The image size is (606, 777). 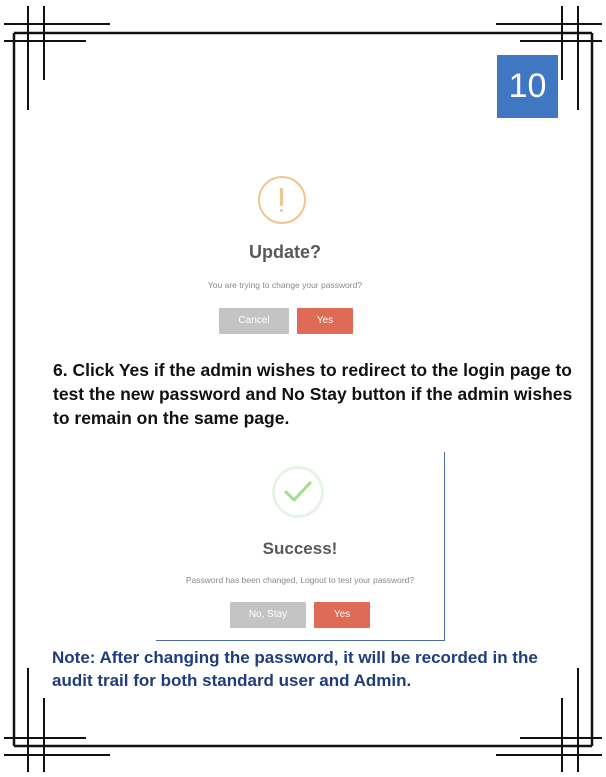 What do you see at coordinates (282, 200) in the screenshot?
I see `exclamation-icon` at bounding box center [282, 200].